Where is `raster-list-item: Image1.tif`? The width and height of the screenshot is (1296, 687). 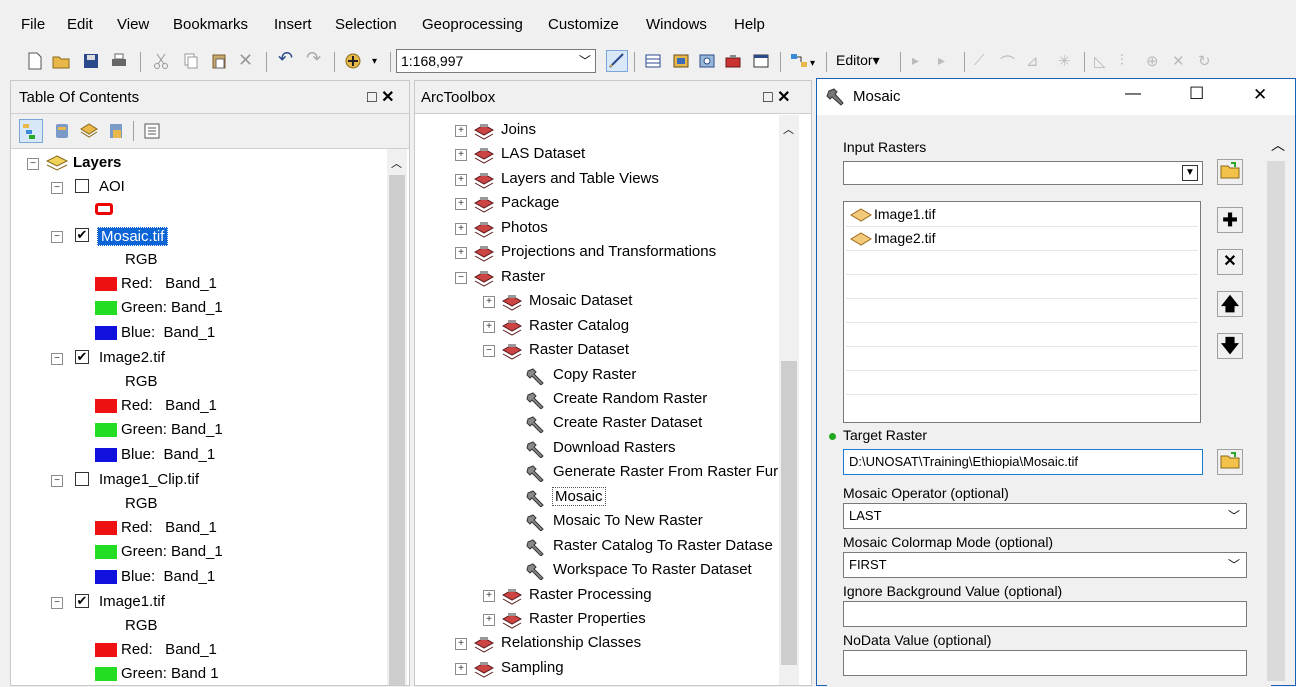
raster-list-item: Image1.tif is located at coordinates (904, 214).